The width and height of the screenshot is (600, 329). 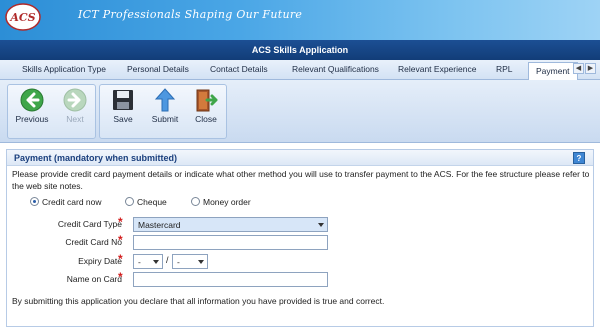 I want to click on arrow-right-icon, so click(x=75, y=100).